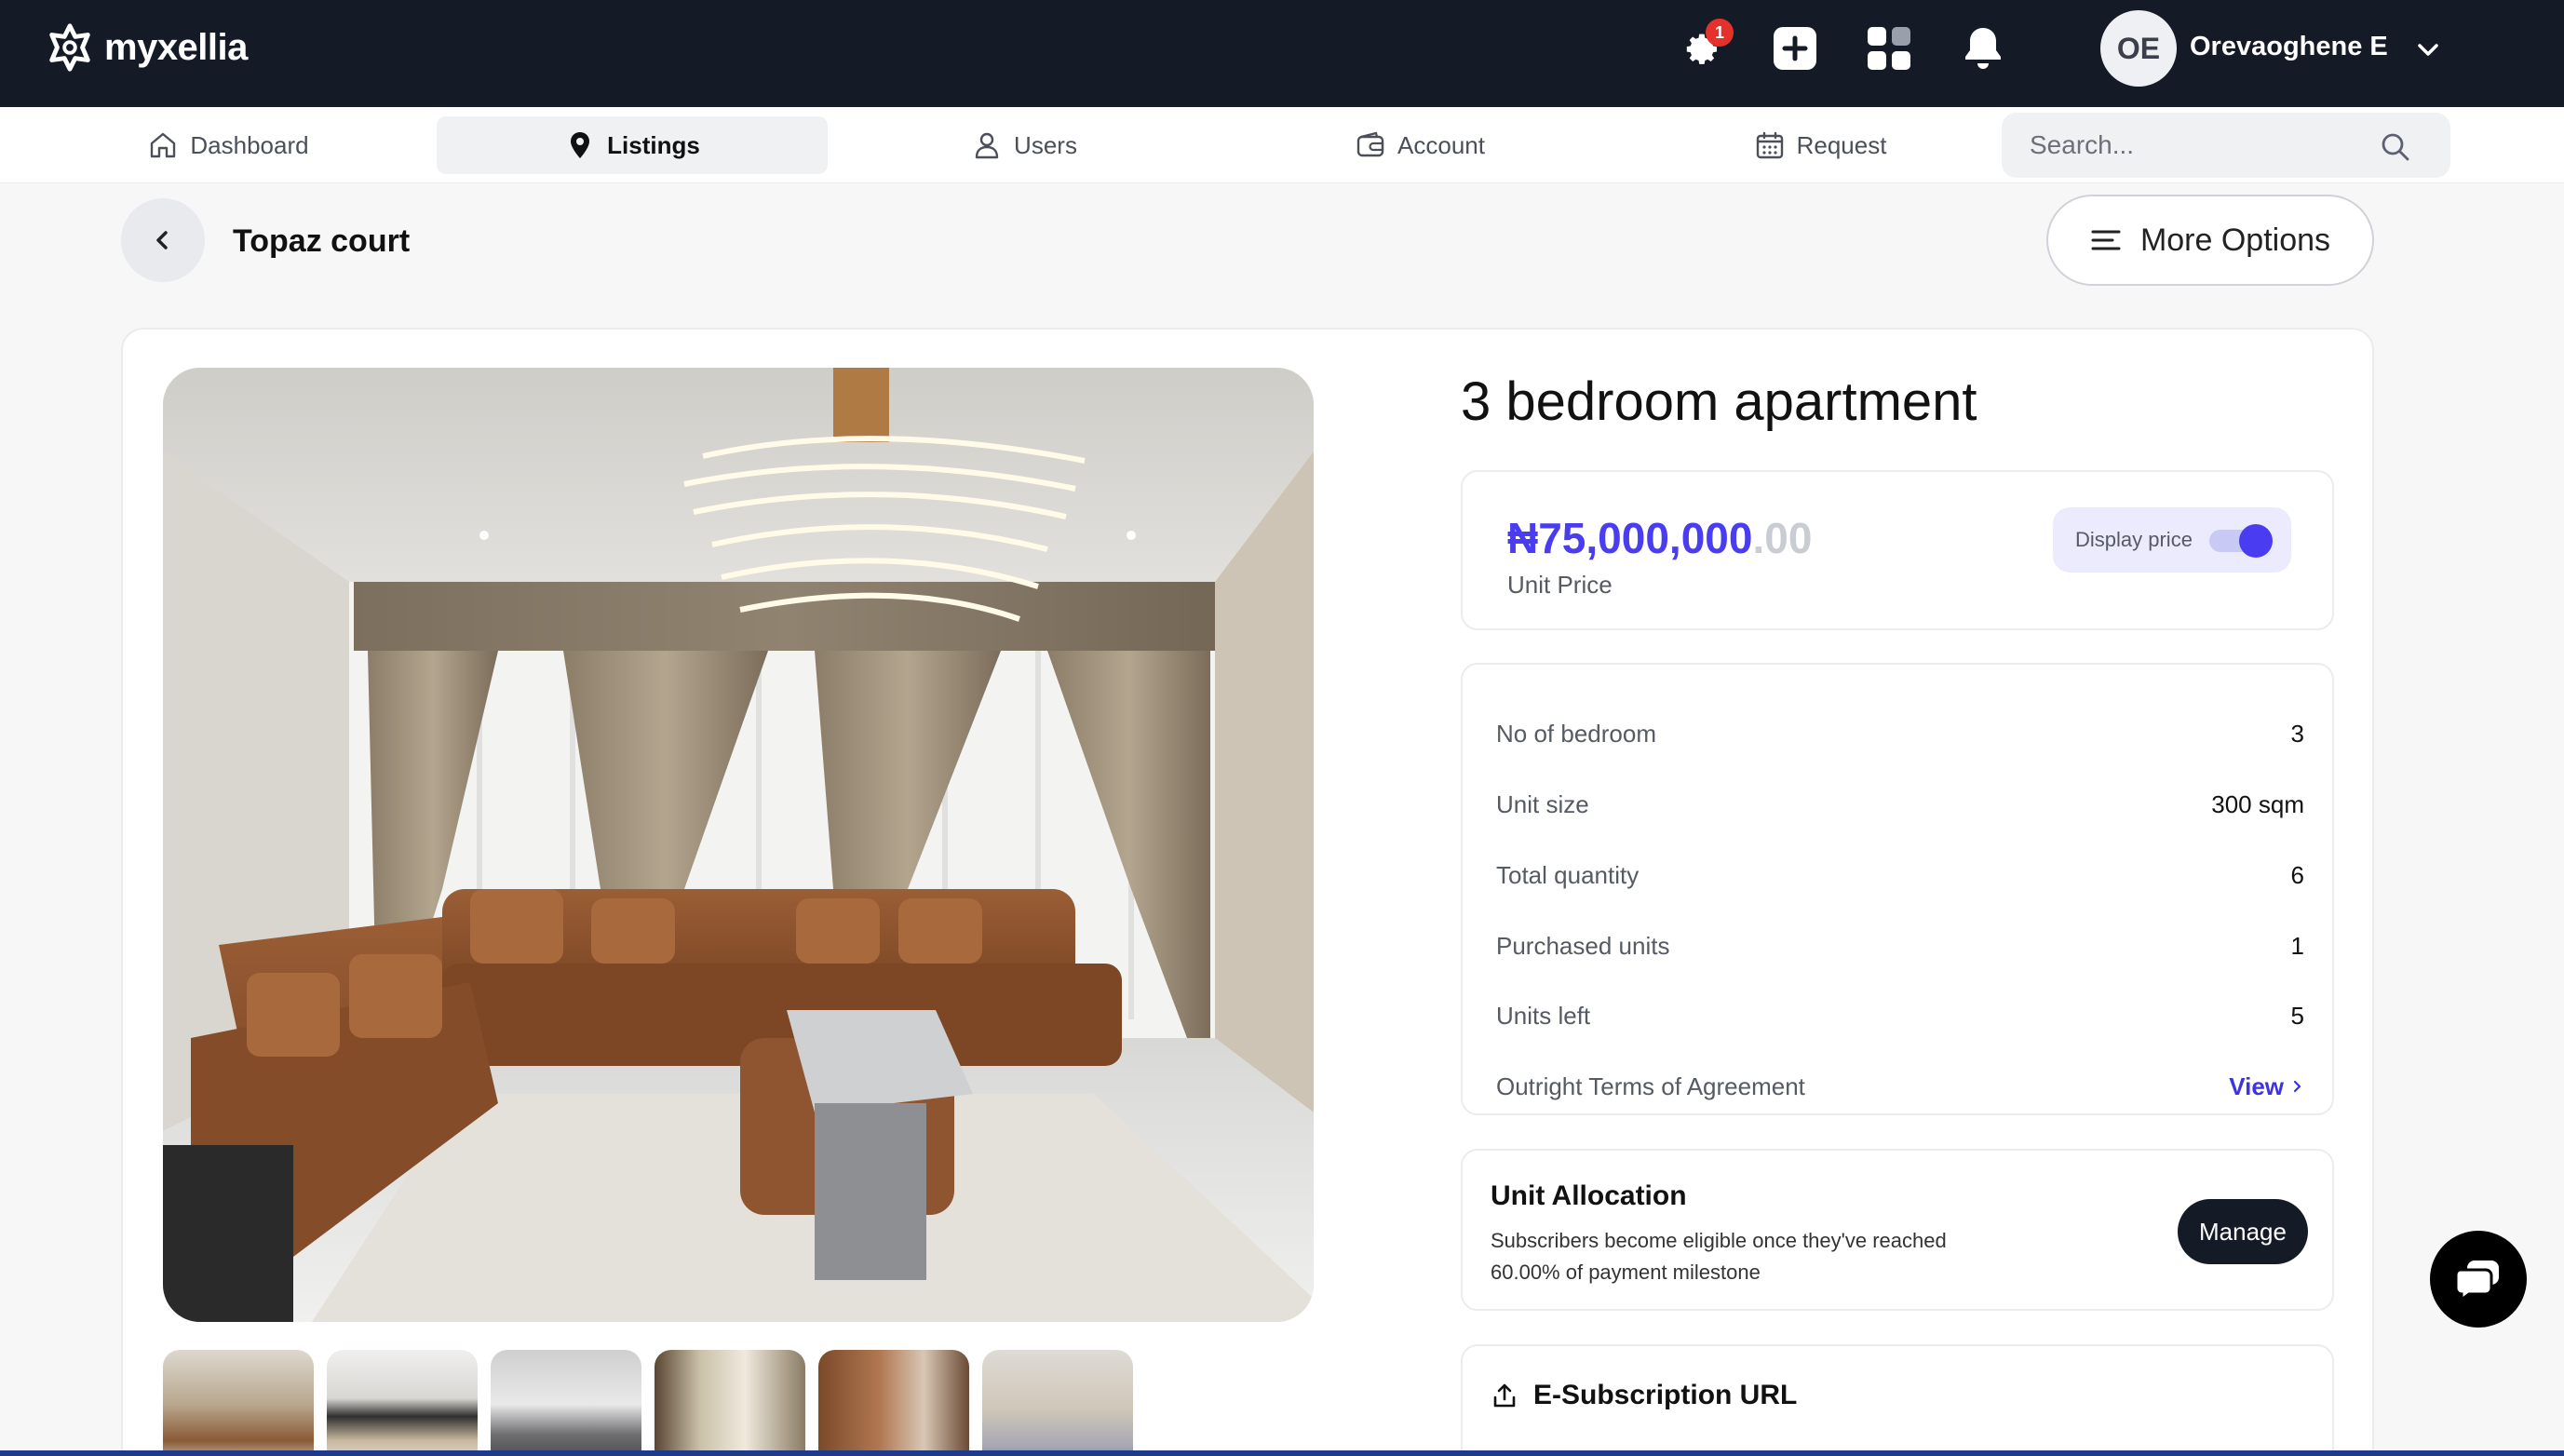 This screenshot has width=2564, height=1456. I want to click on user-icon, so click(987, 145).